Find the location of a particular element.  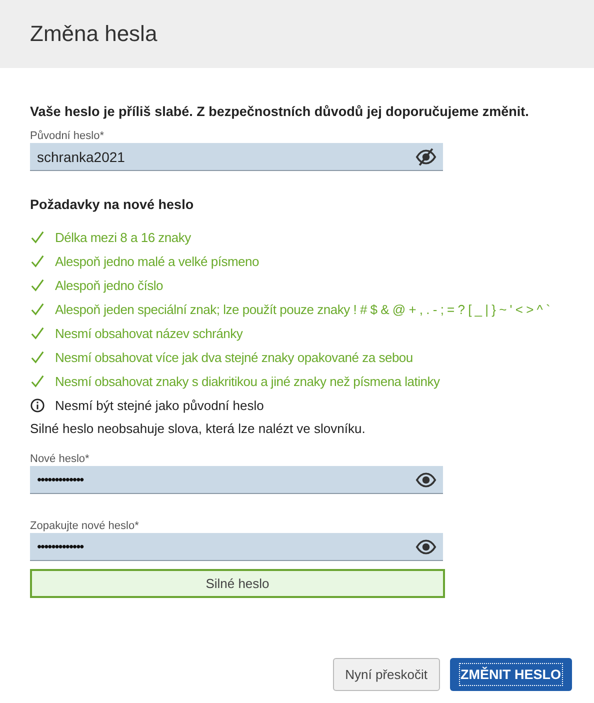

warning-text: Vaše heslo je příliš slabé. Z bezpečnostních důvodů jej doporučujeme změnit. is located at coordinates (280, 111).